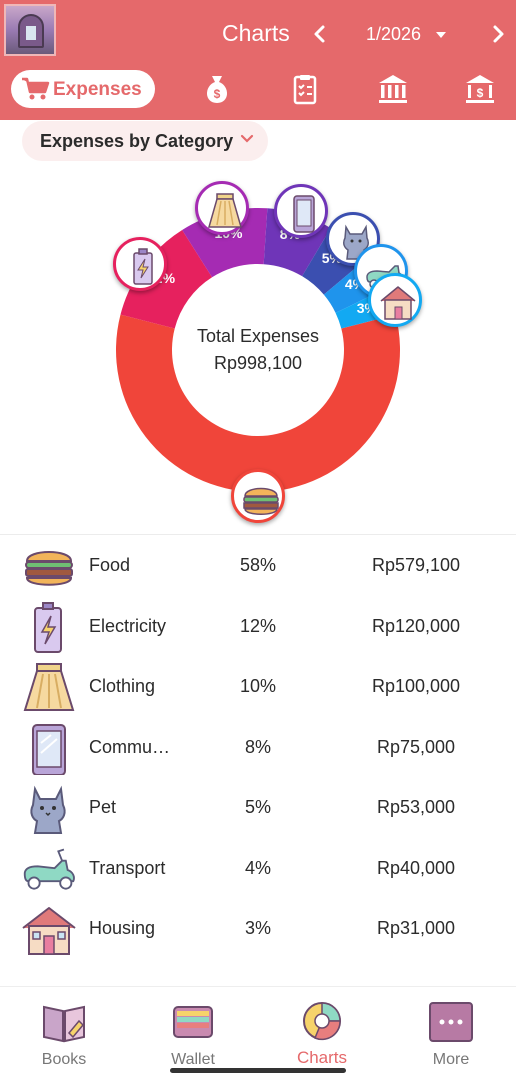  What do you see at coordinates (258, 336) in the screenshot?
I see `center-label: Total Expenses` at bounding box center [258, 336].